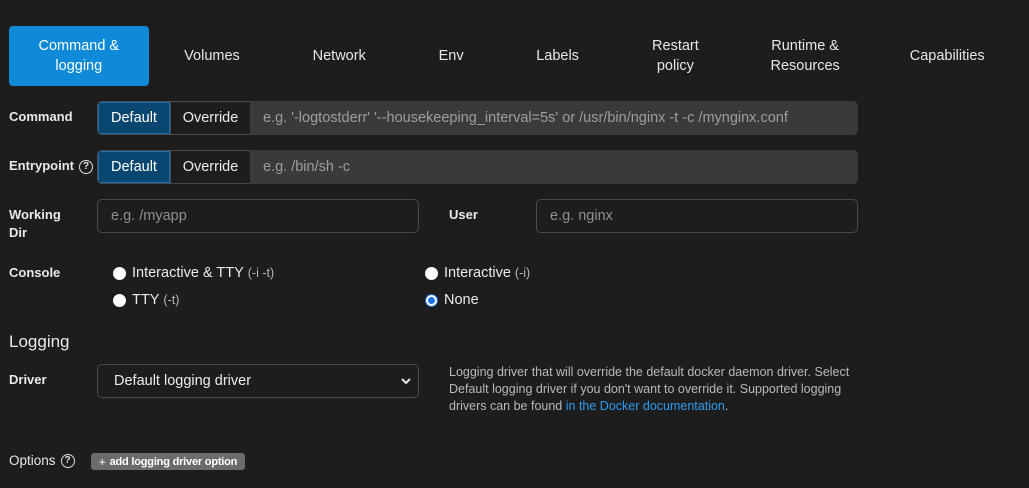  I want to click on command-override-button: Override, so click(210, 118).